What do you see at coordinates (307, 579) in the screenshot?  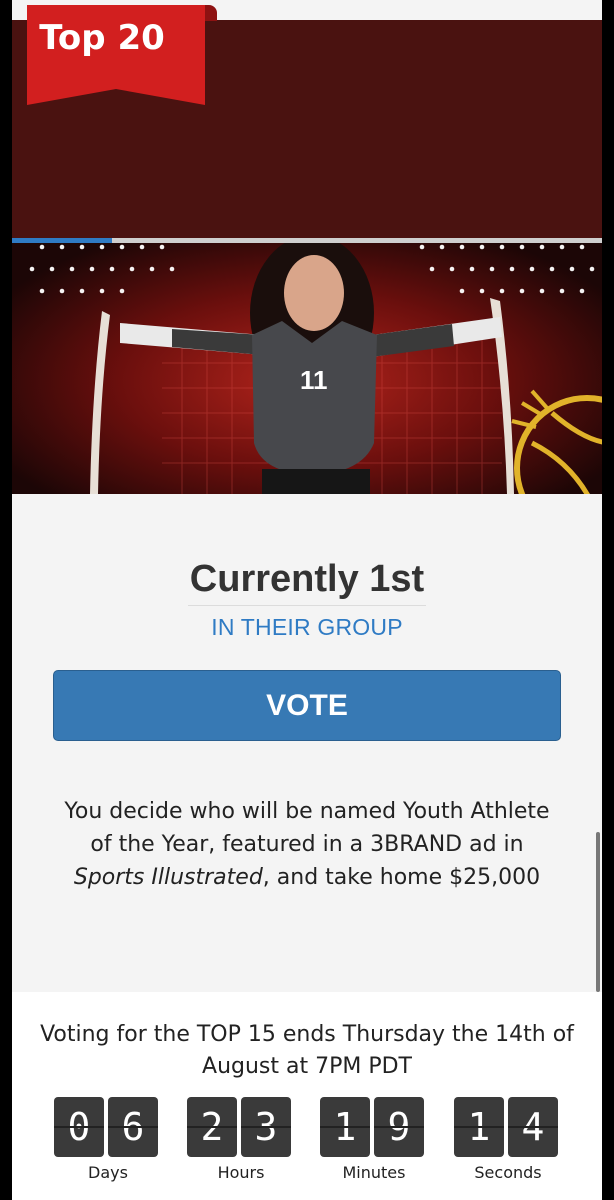 I see `current-rank: Currently 1st` at bounding box center [307, 579].